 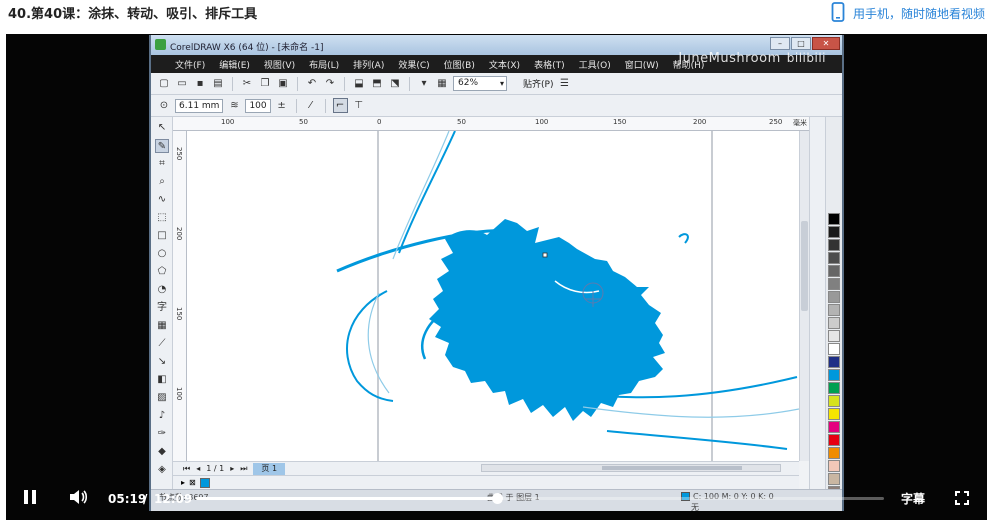 I want to click on menu-text: 文本(X), so click(x=504, y=65).